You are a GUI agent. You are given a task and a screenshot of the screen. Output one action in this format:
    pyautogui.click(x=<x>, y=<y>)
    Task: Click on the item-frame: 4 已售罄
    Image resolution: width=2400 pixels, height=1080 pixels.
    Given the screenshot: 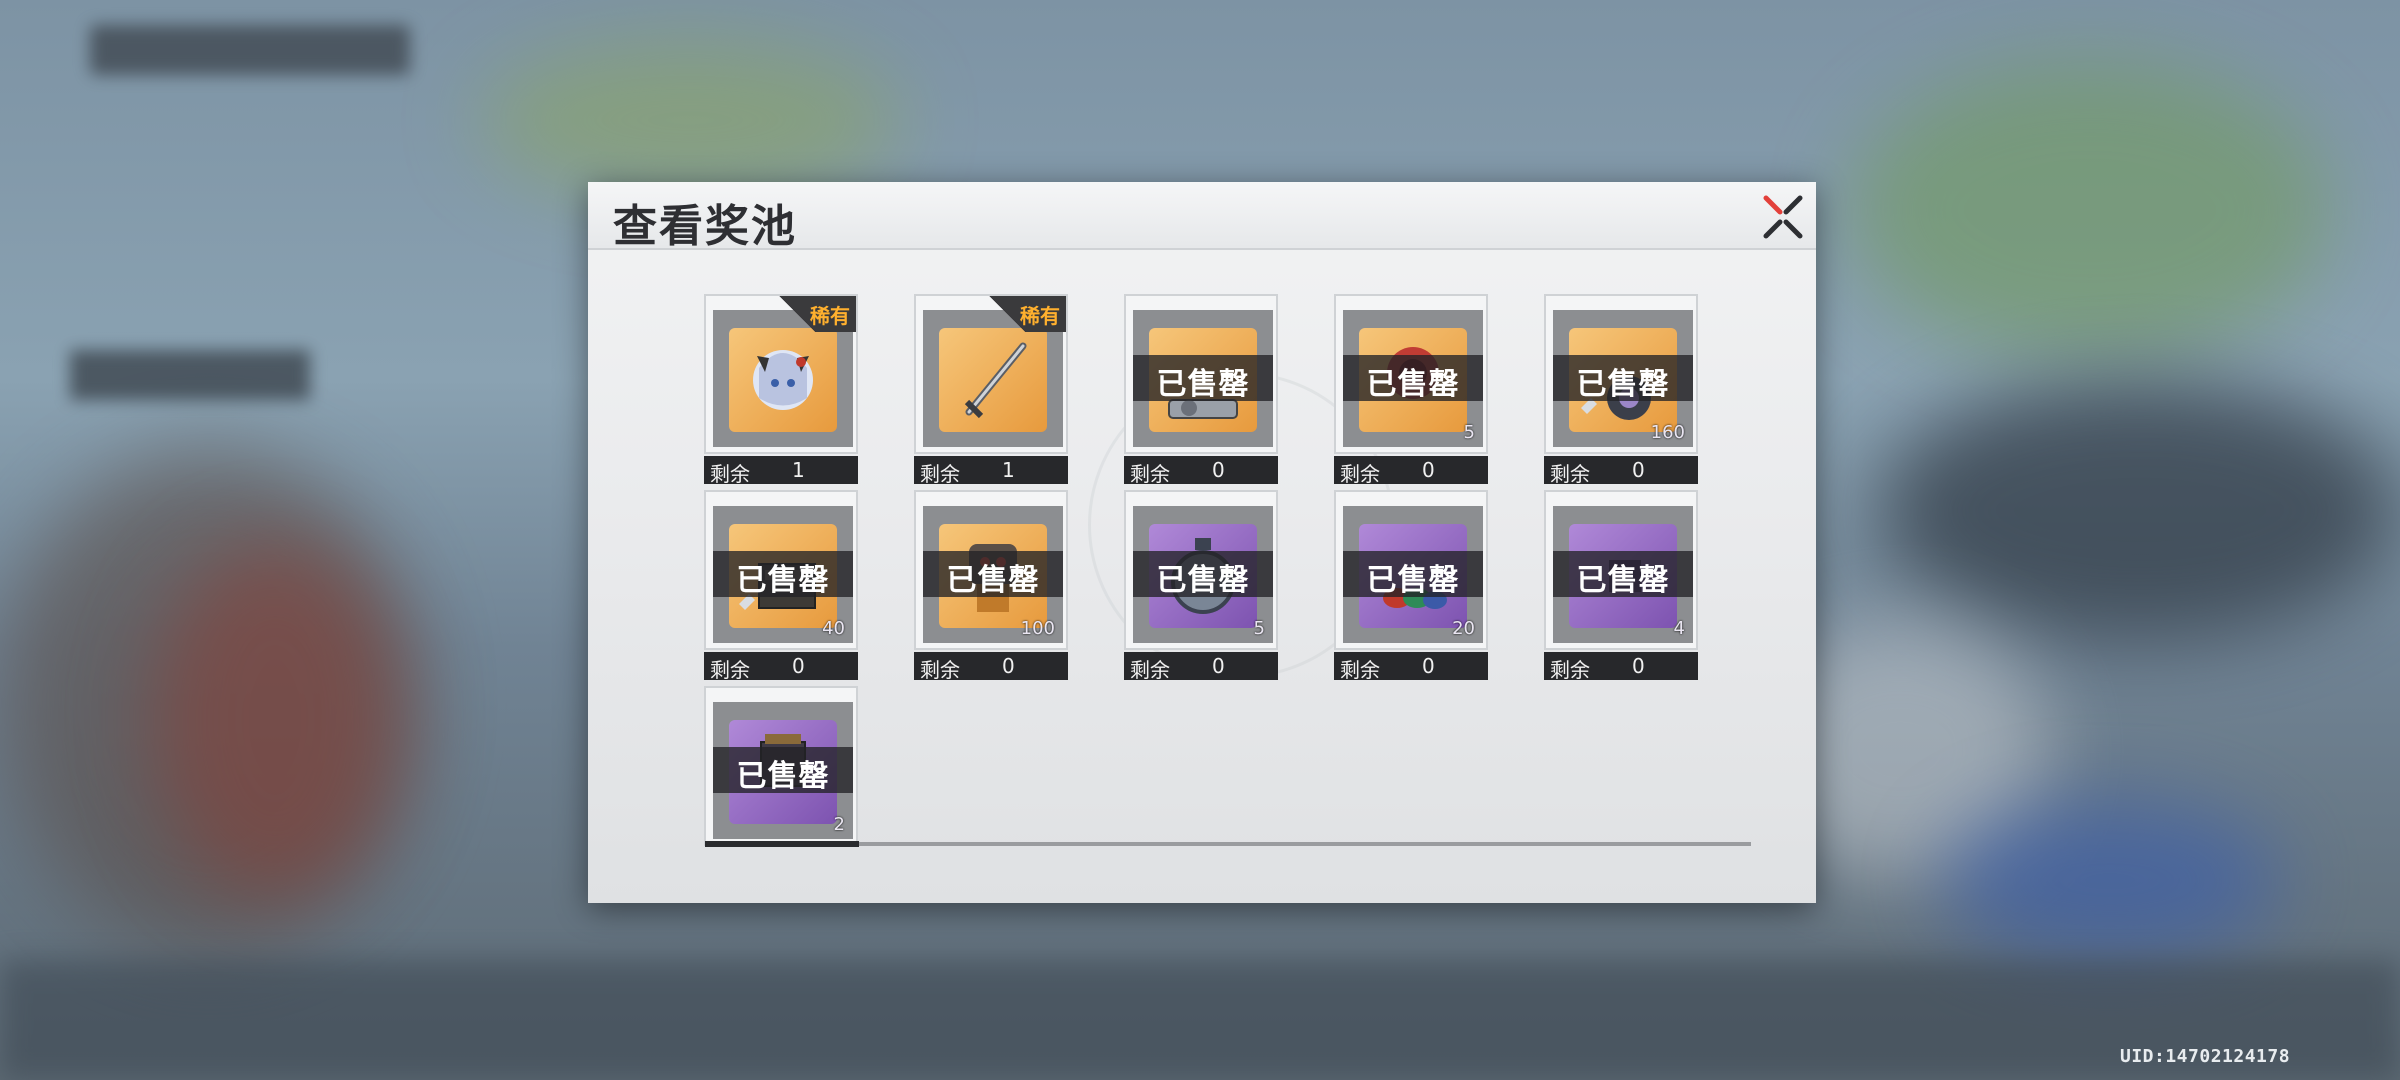 What is the action you would take?
    pyautogui.click(x=1621, y=570)
    